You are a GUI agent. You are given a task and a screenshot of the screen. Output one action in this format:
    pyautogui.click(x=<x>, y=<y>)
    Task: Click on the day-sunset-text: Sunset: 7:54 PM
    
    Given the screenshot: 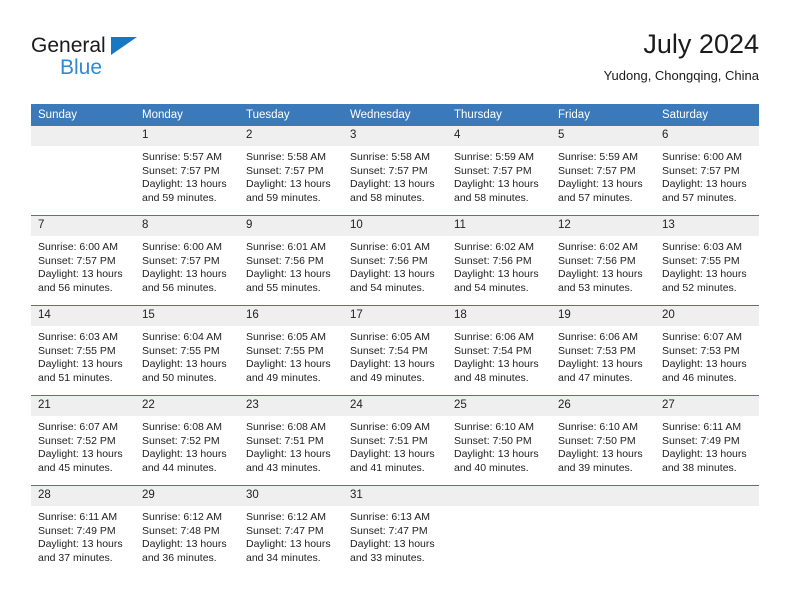 What is the action you would take?
    pyautogui.click(x=389, y=350)
    